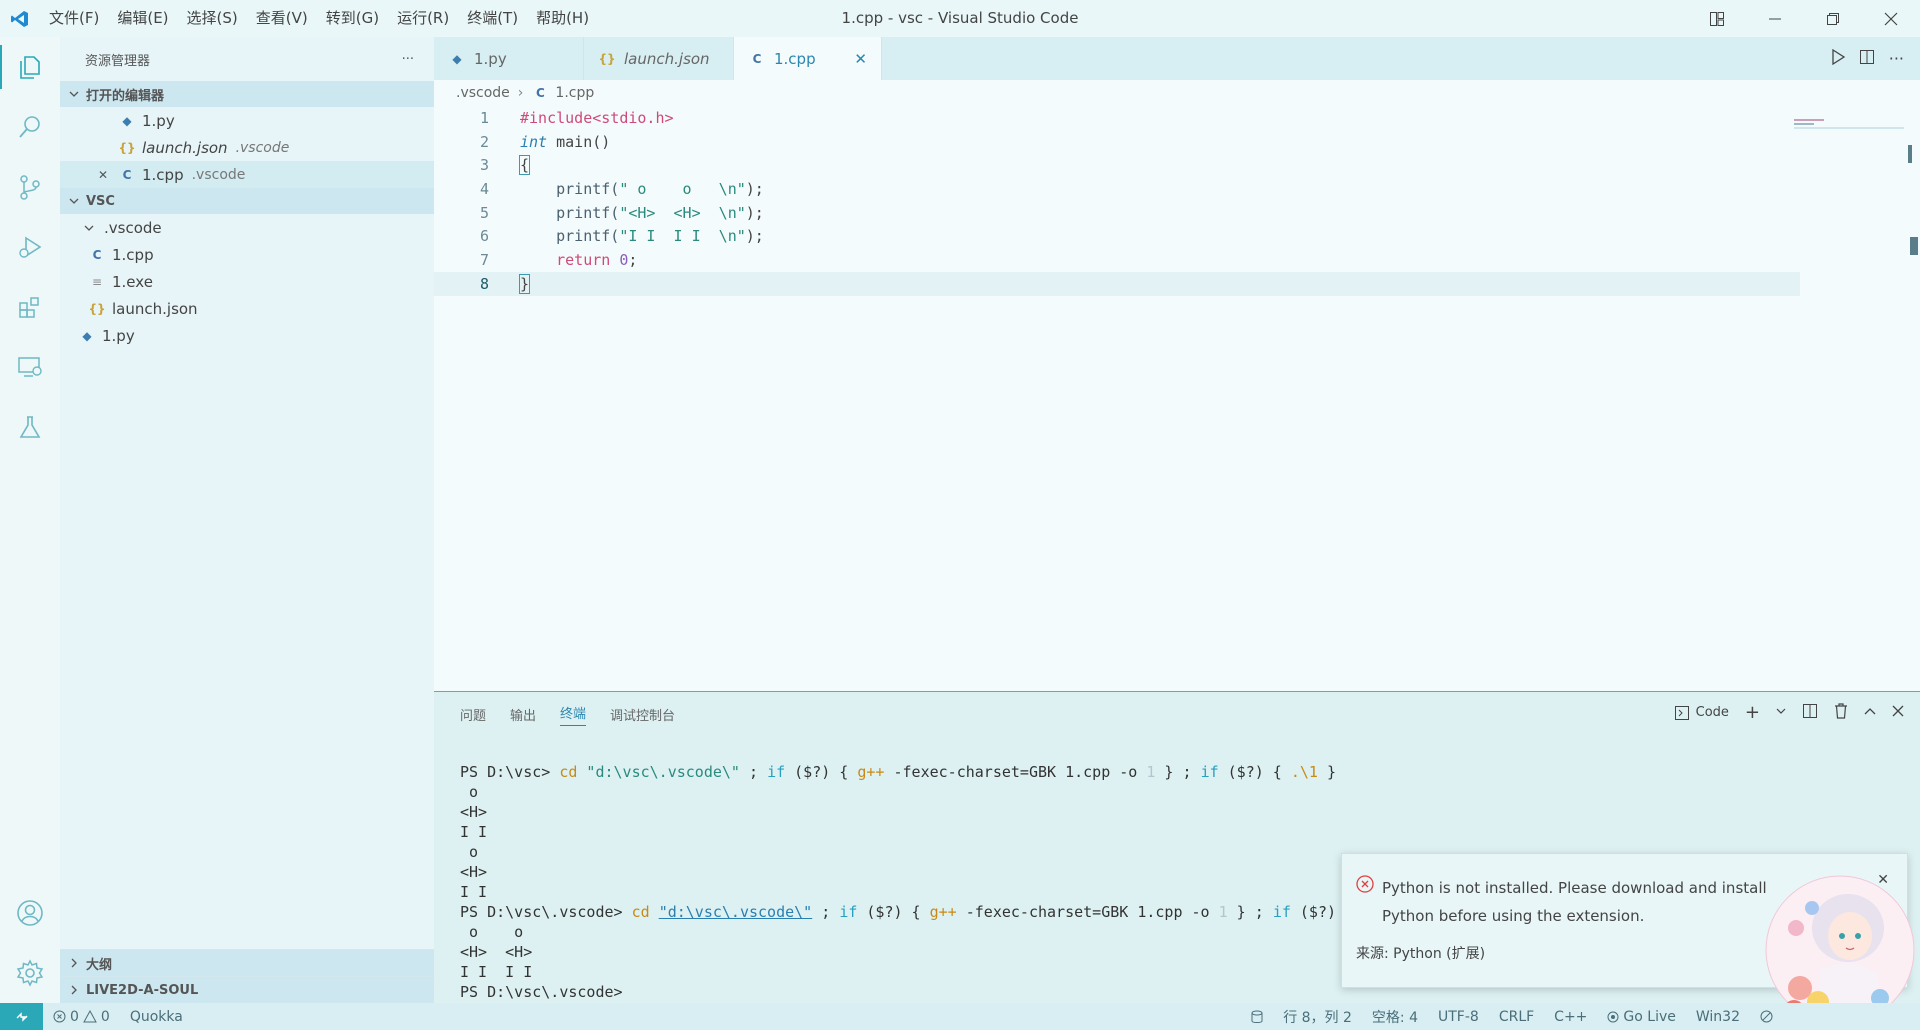  Describe the element at coordinates (155, 308) in the screenshot. I see `file-label: launch.json` at that location.